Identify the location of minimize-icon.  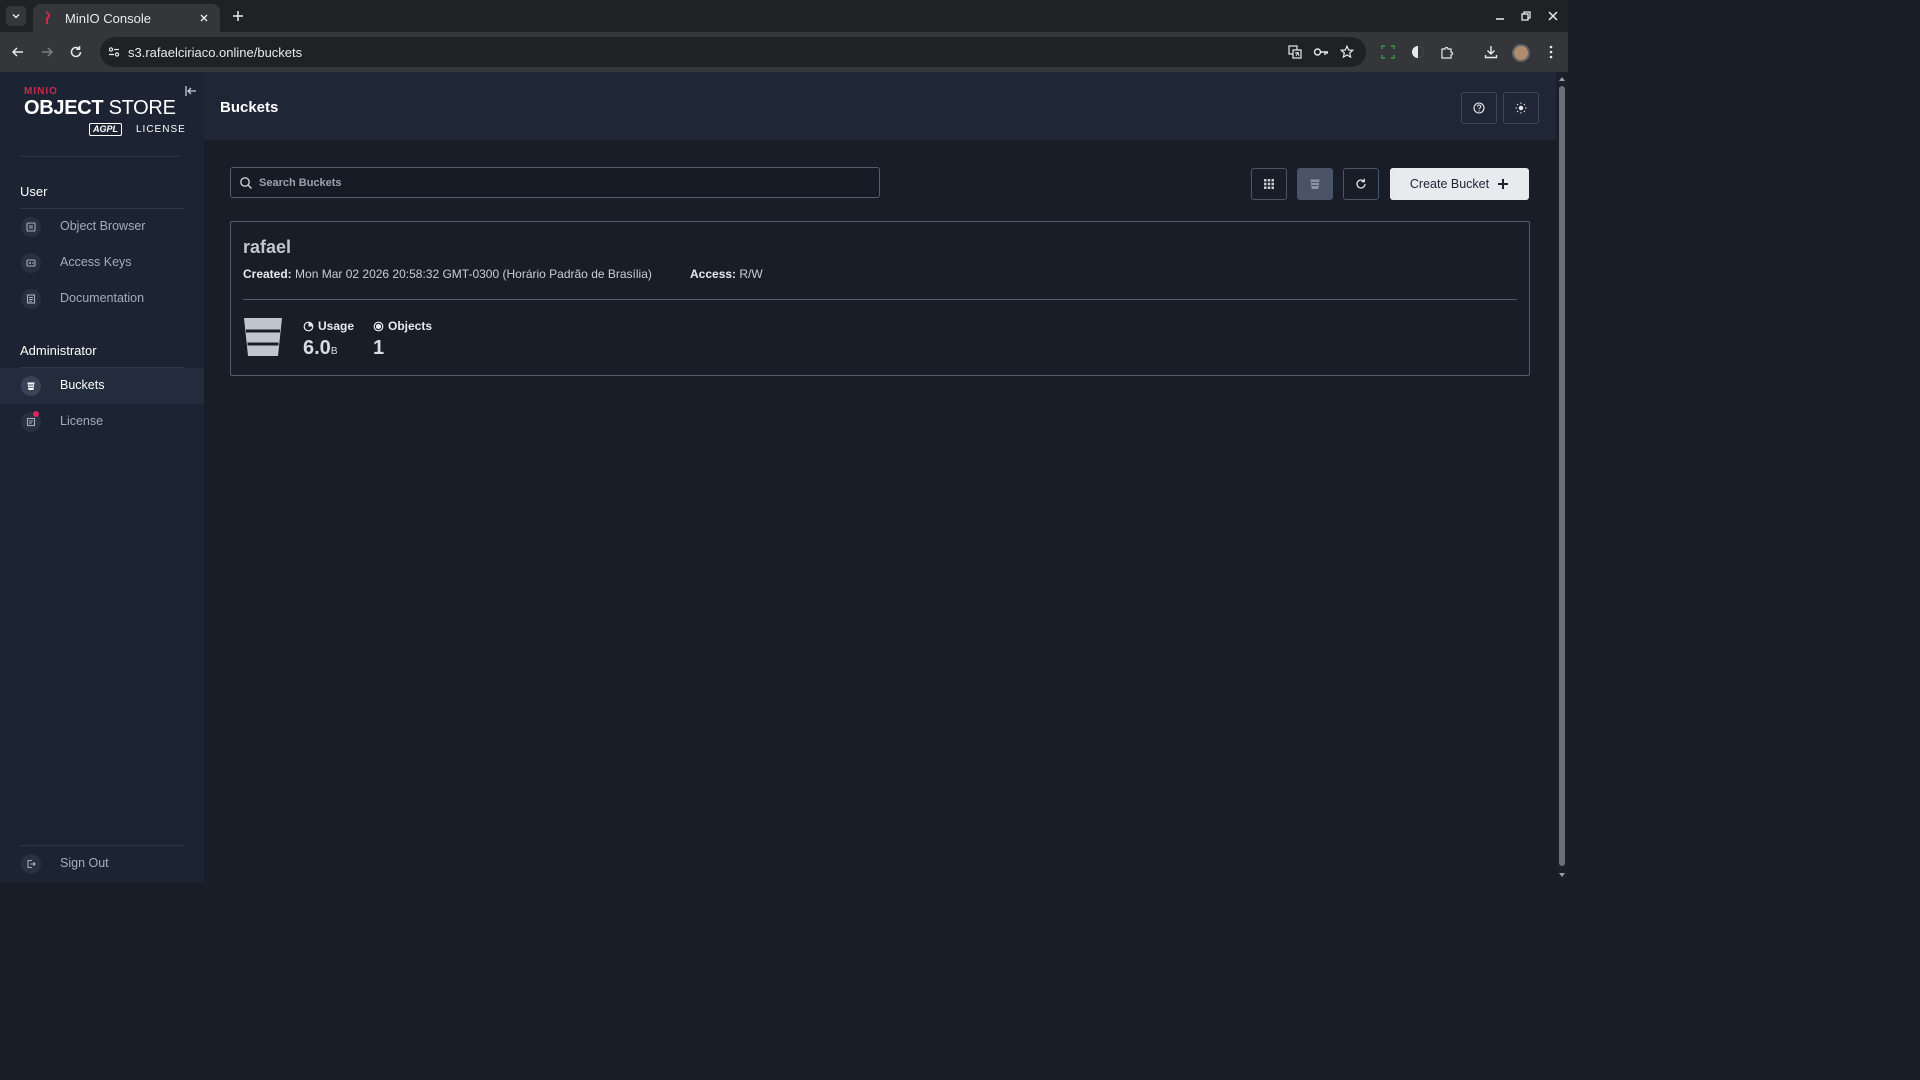
(1500, 16).